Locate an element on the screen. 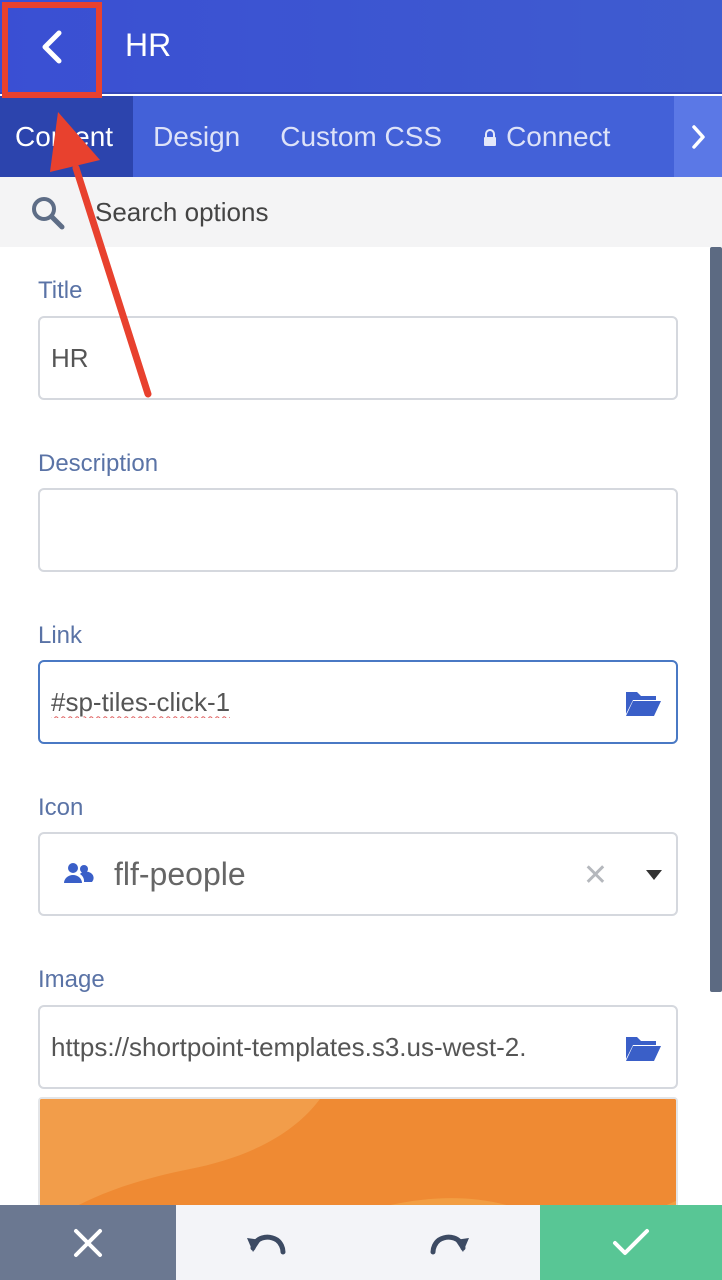  image-preview is located at coordinates (358, 1151).